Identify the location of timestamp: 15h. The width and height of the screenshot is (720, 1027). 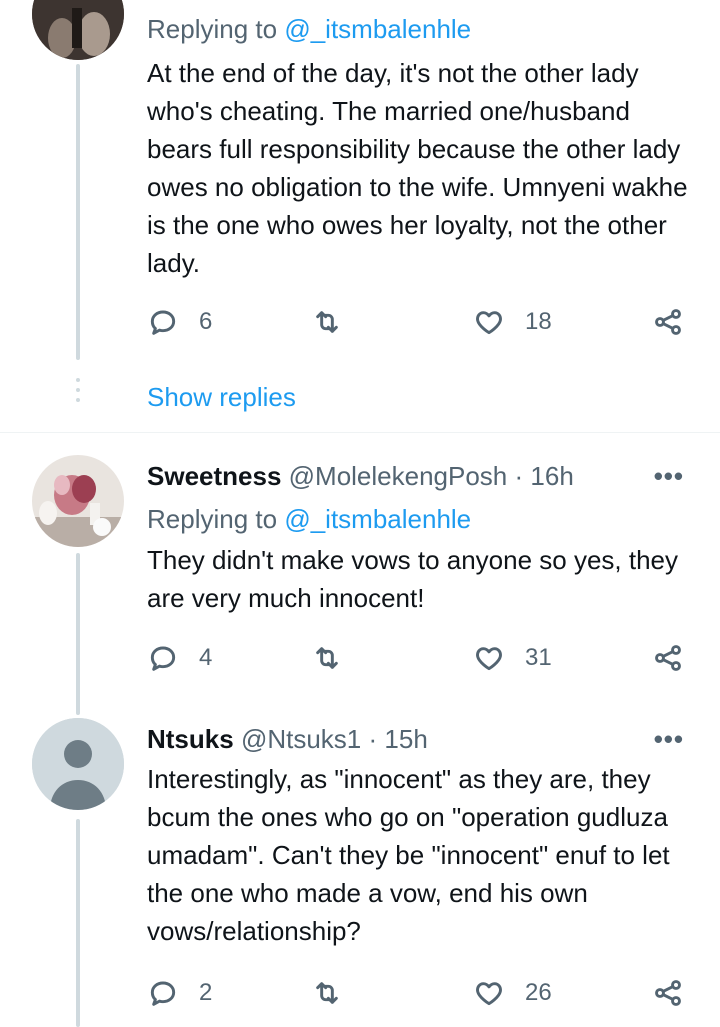
(405, 739).